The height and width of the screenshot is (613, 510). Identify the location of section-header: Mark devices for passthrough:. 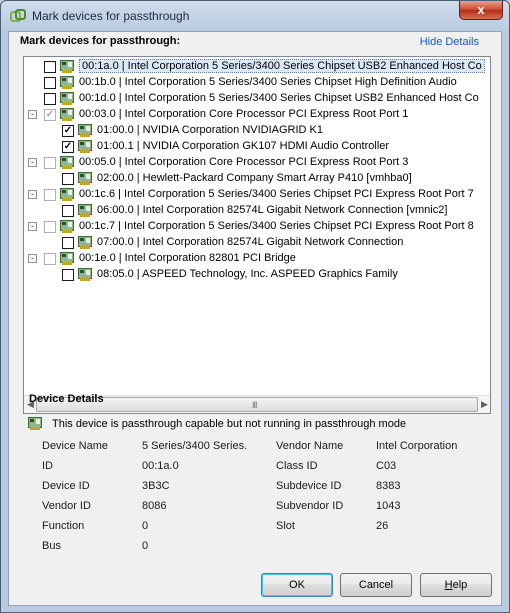
(100, 41).